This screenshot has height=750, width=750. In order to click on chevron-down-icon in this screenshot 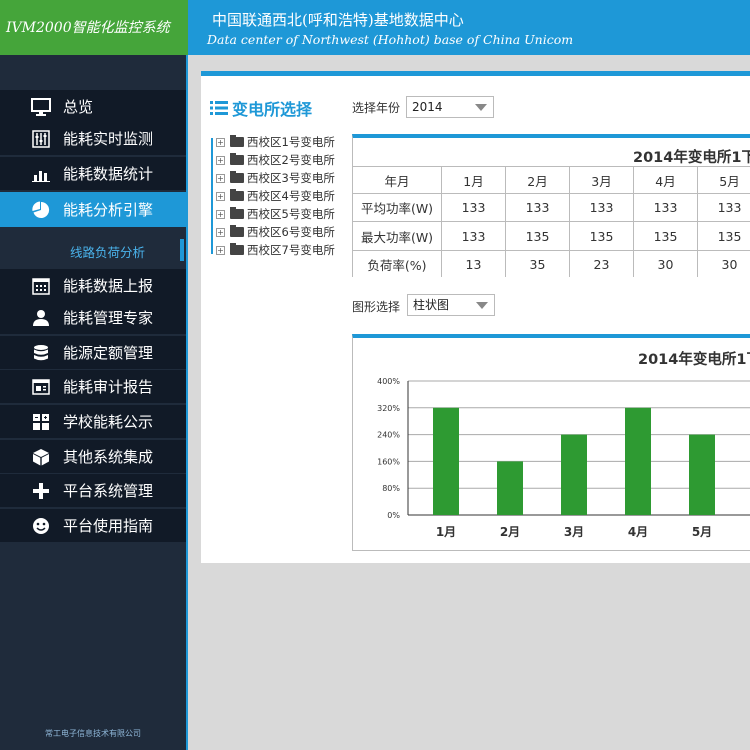, I will do `click(481, 107)`.